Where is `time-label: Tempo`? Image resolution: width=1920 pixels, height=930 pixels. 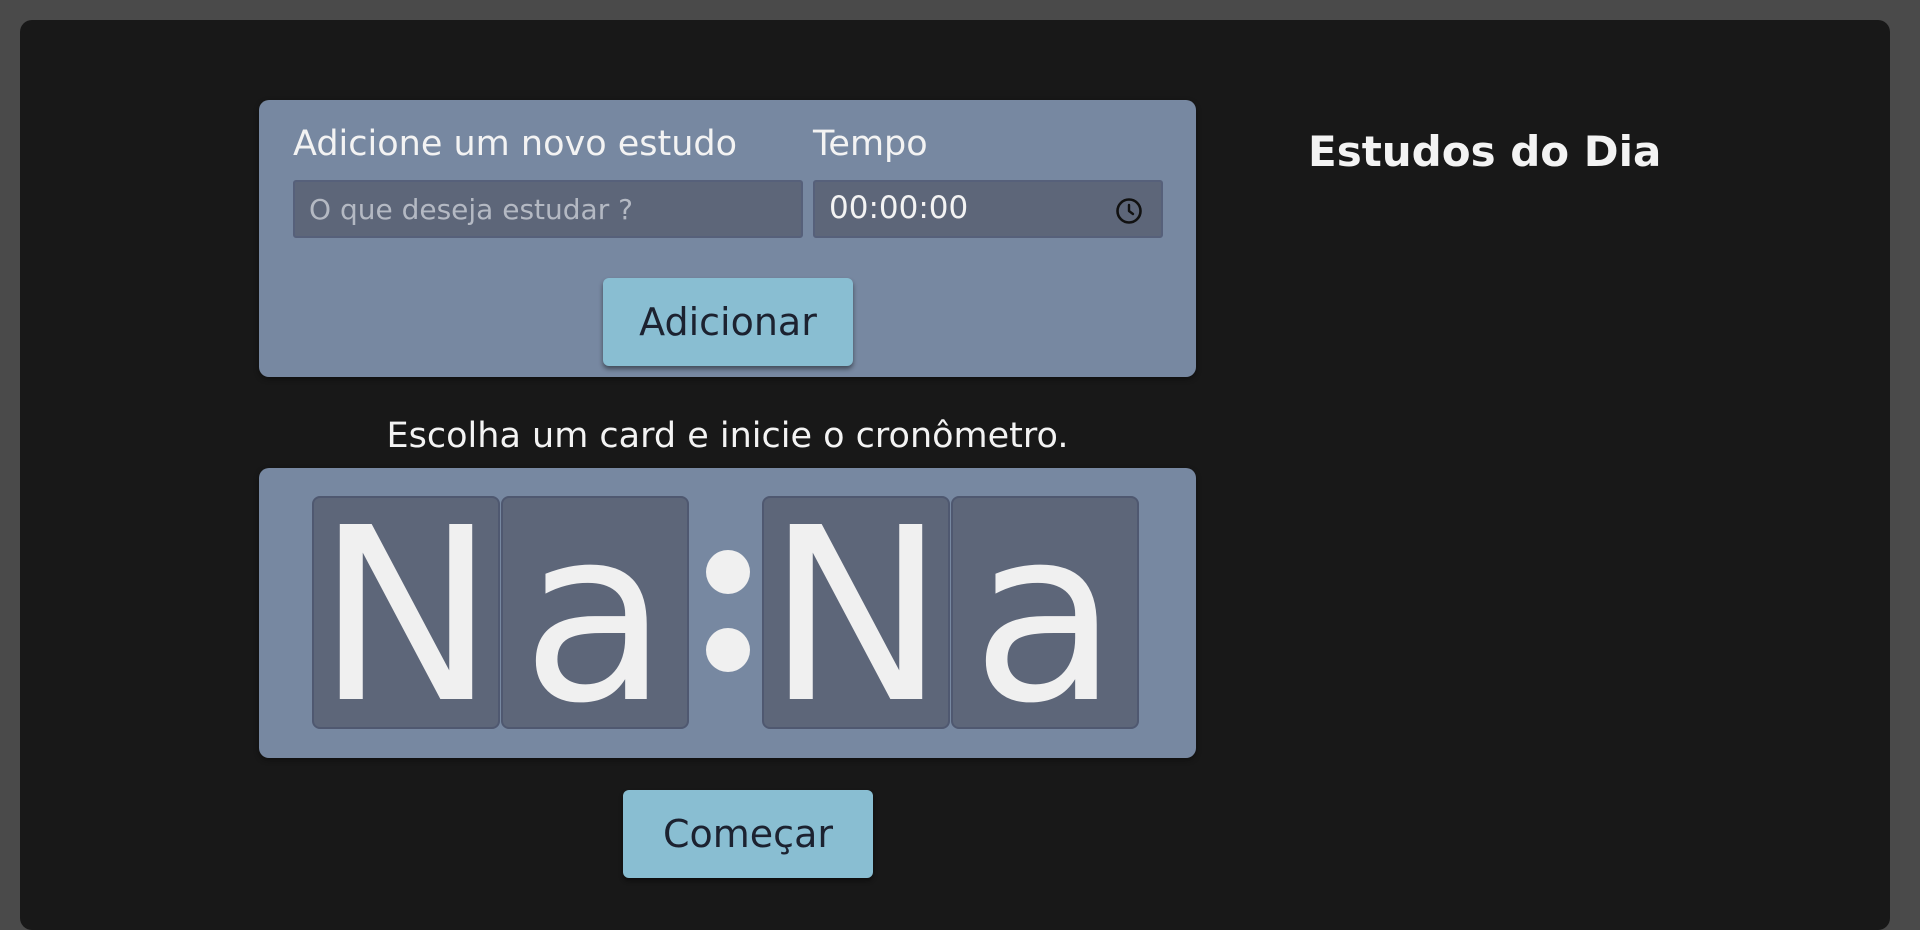 time-label: Tempo is located at coordinates (870, 144).